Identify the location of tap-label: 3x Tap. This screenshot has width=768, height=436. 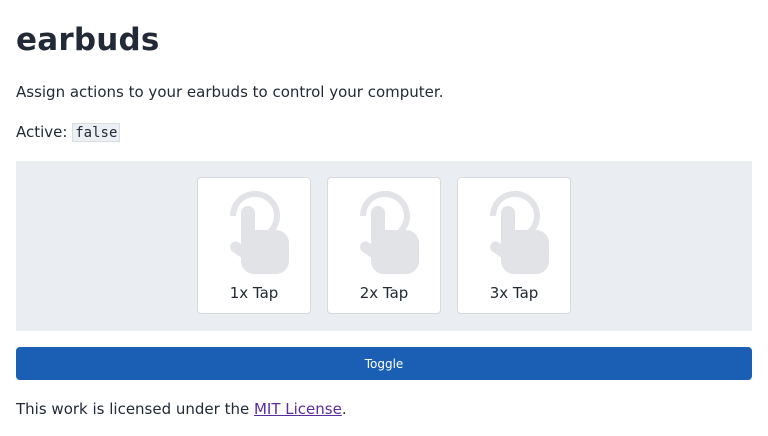
(514, 293).